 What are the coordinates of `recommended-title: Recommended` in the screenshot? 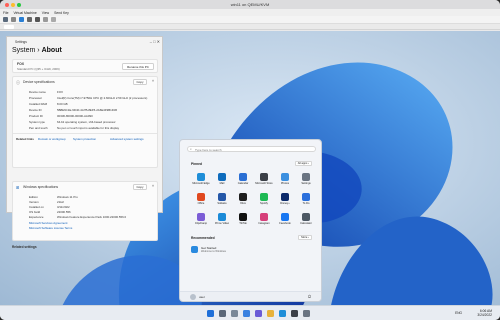 It's located at (203, 238).